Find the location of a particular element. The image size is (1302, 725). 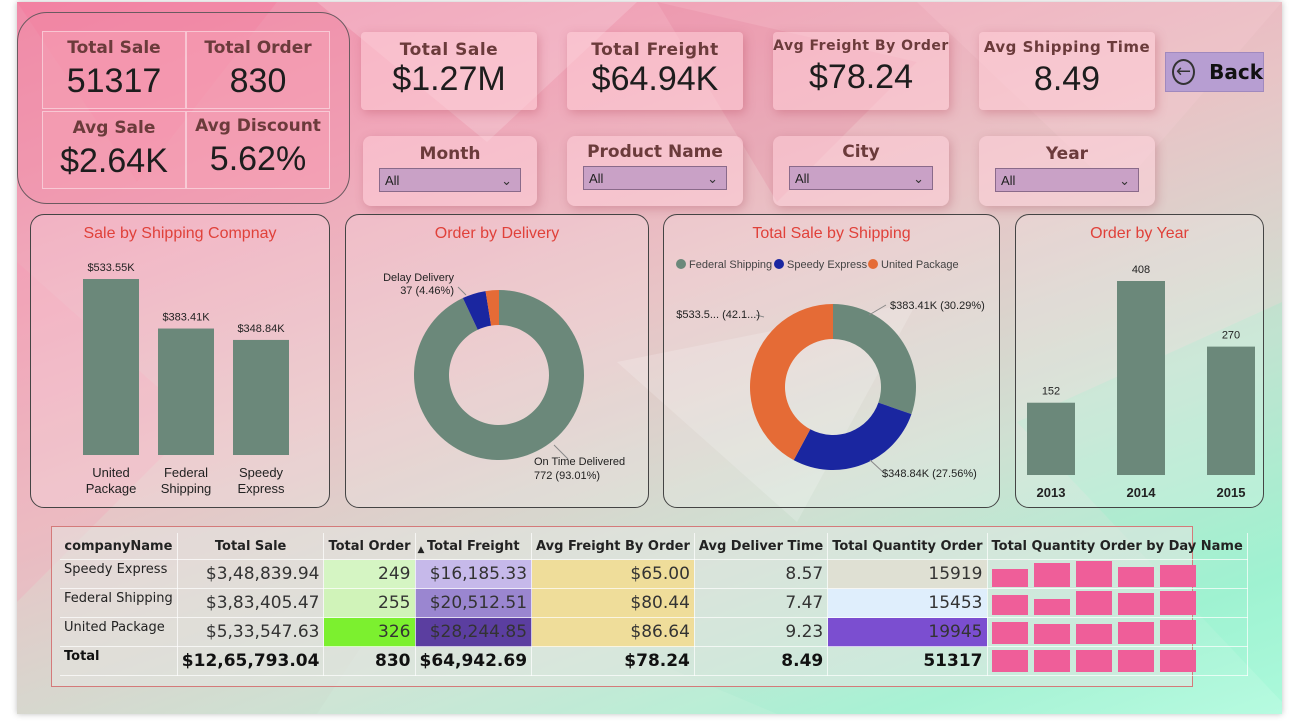

legend-marker is located at coordinates (681, 264).